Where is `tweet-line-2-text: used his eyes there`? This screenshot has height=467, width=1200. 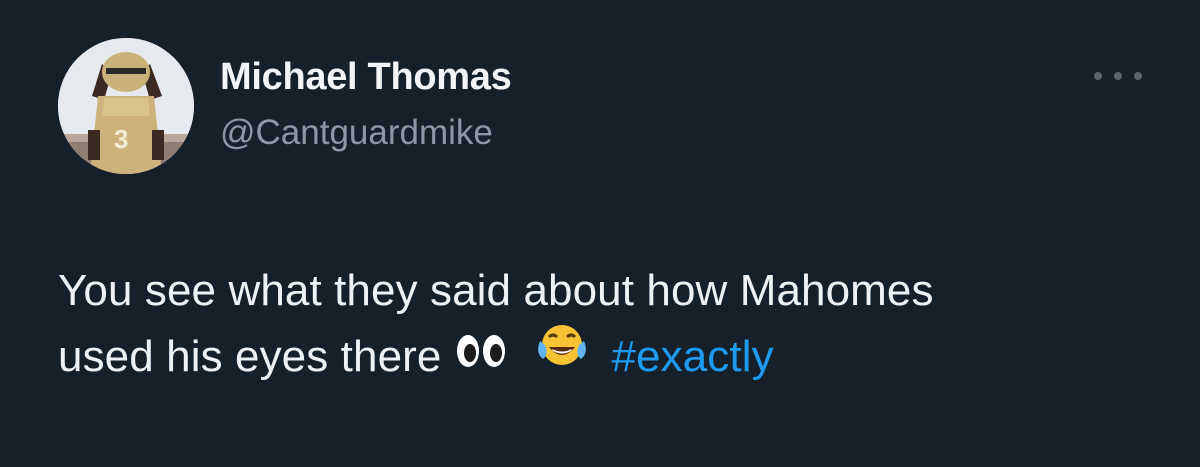 tweet-line-2-text: used his eyes there is located at coordinates (250, 356).